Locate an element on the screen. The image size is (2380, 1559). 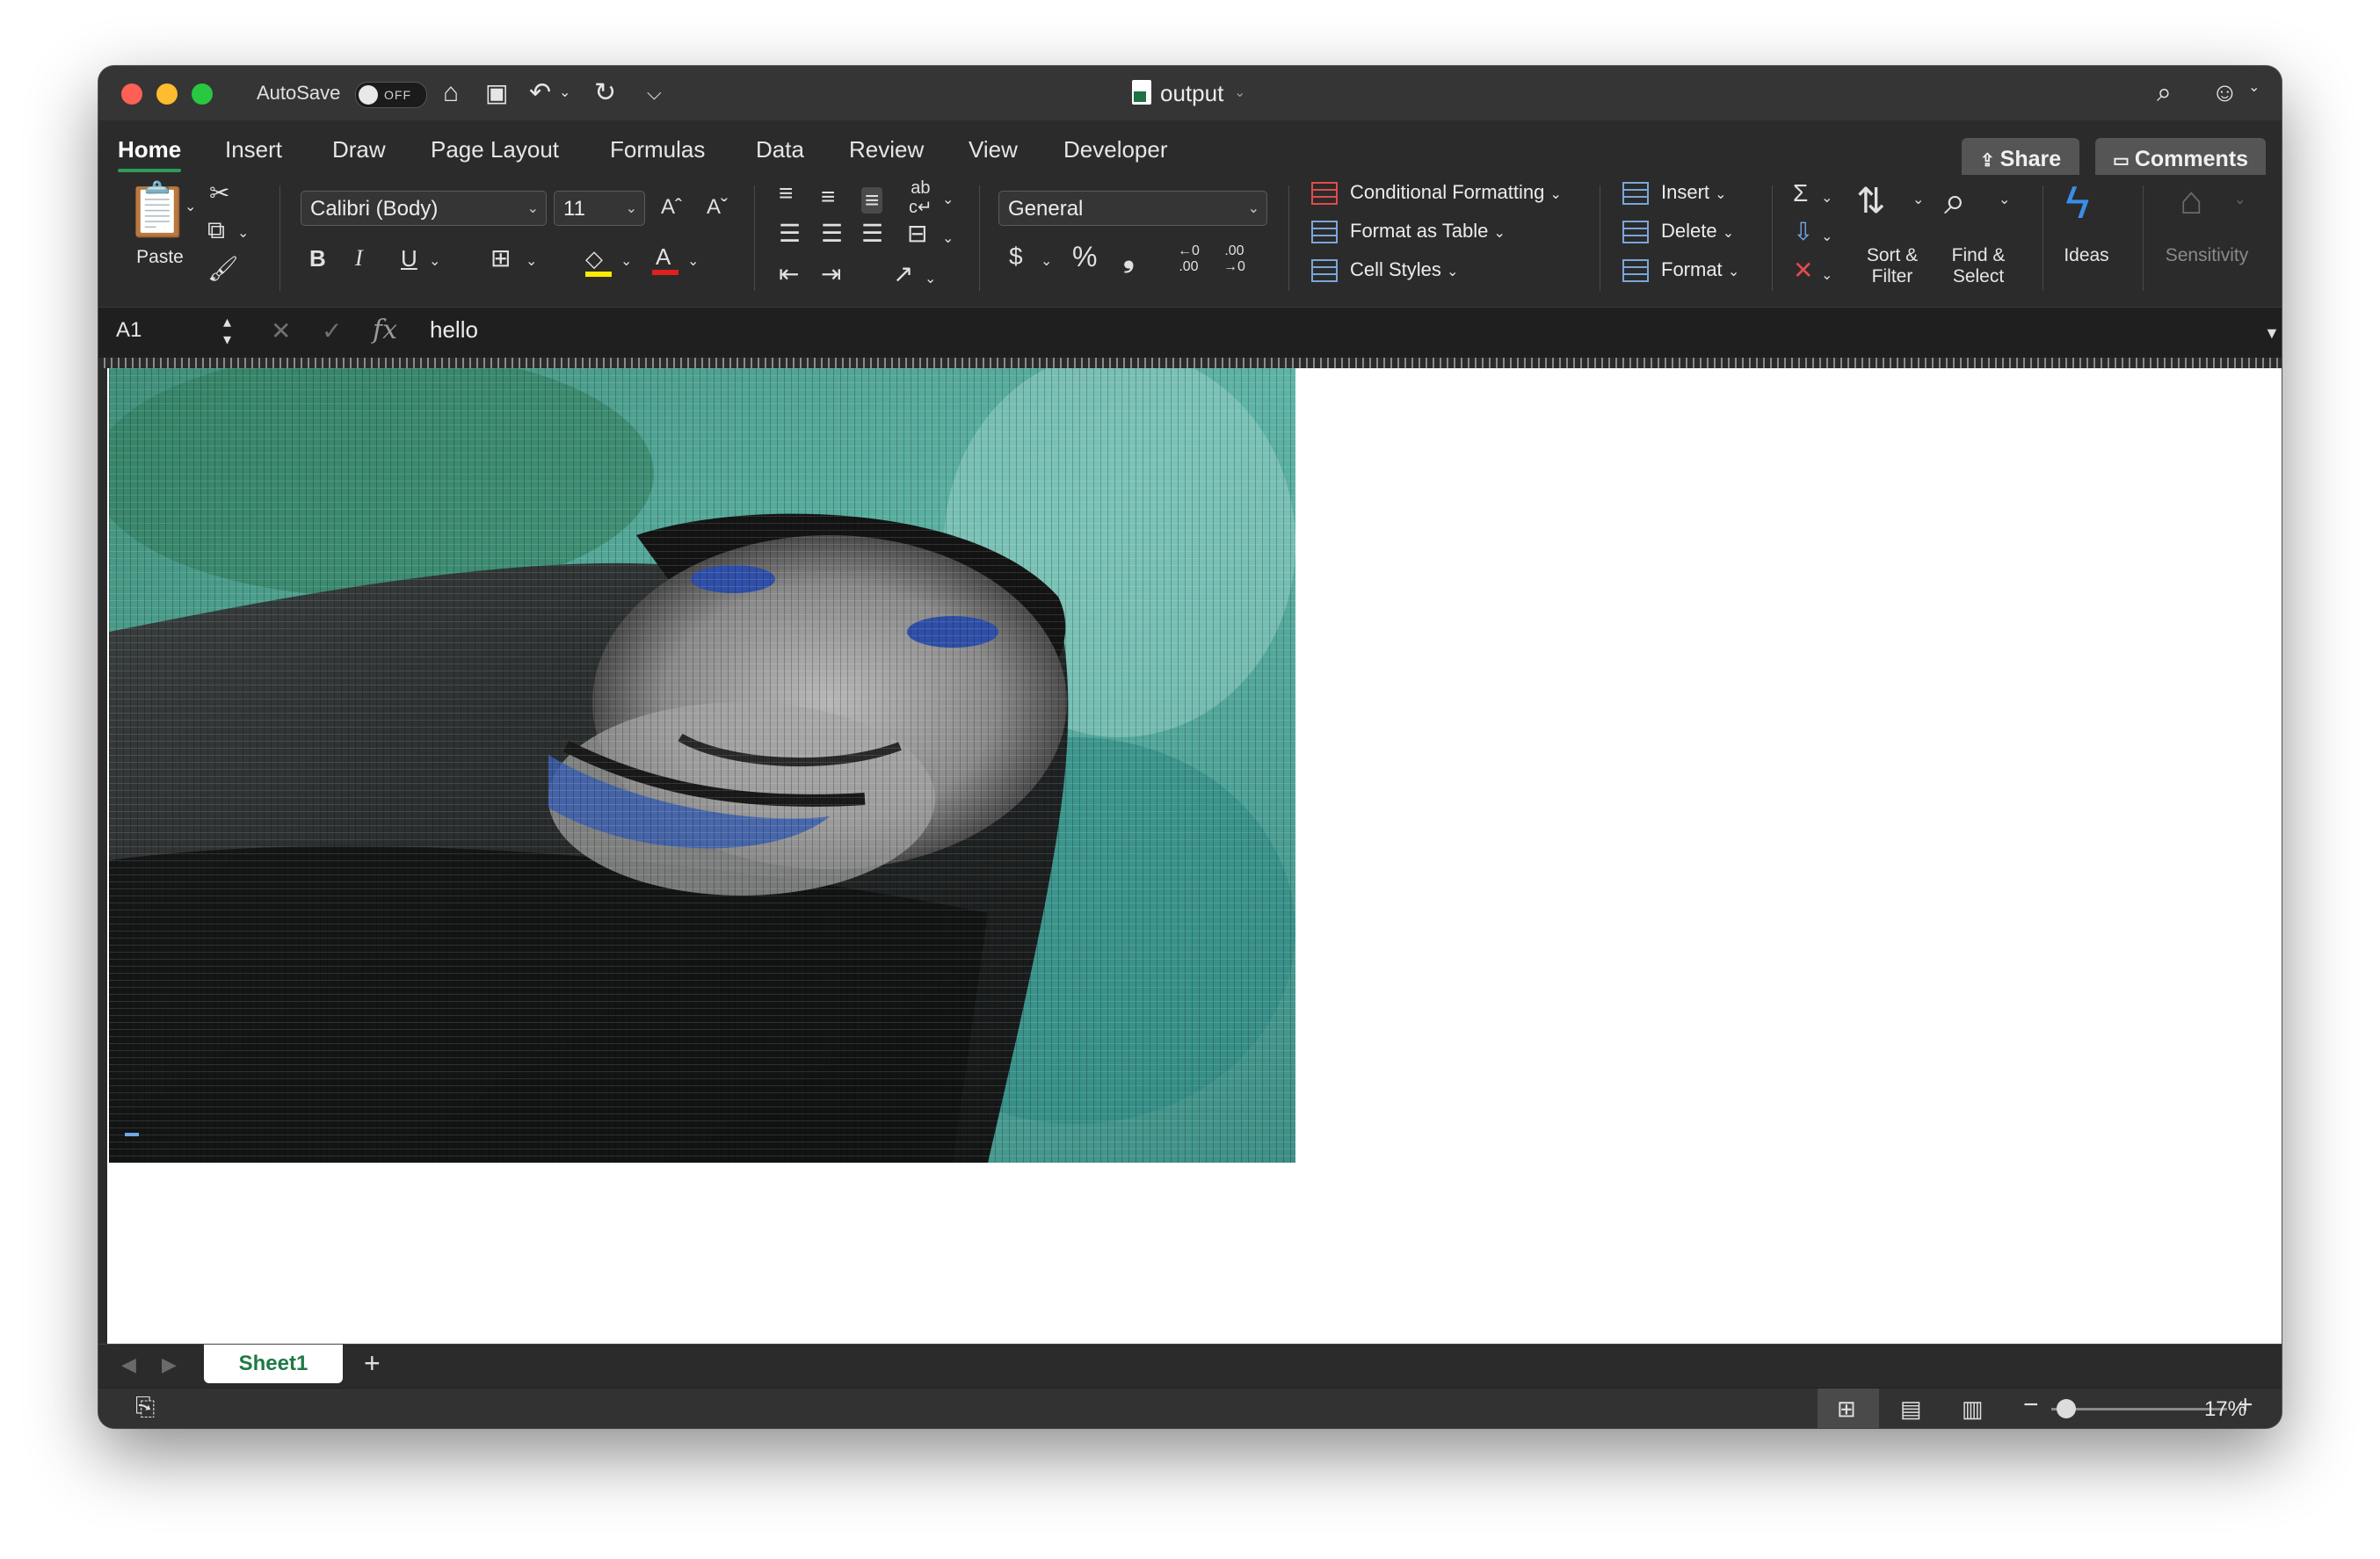
format-as-table-button: Format as Table ⌄ is located at coordinates (1408, 232).